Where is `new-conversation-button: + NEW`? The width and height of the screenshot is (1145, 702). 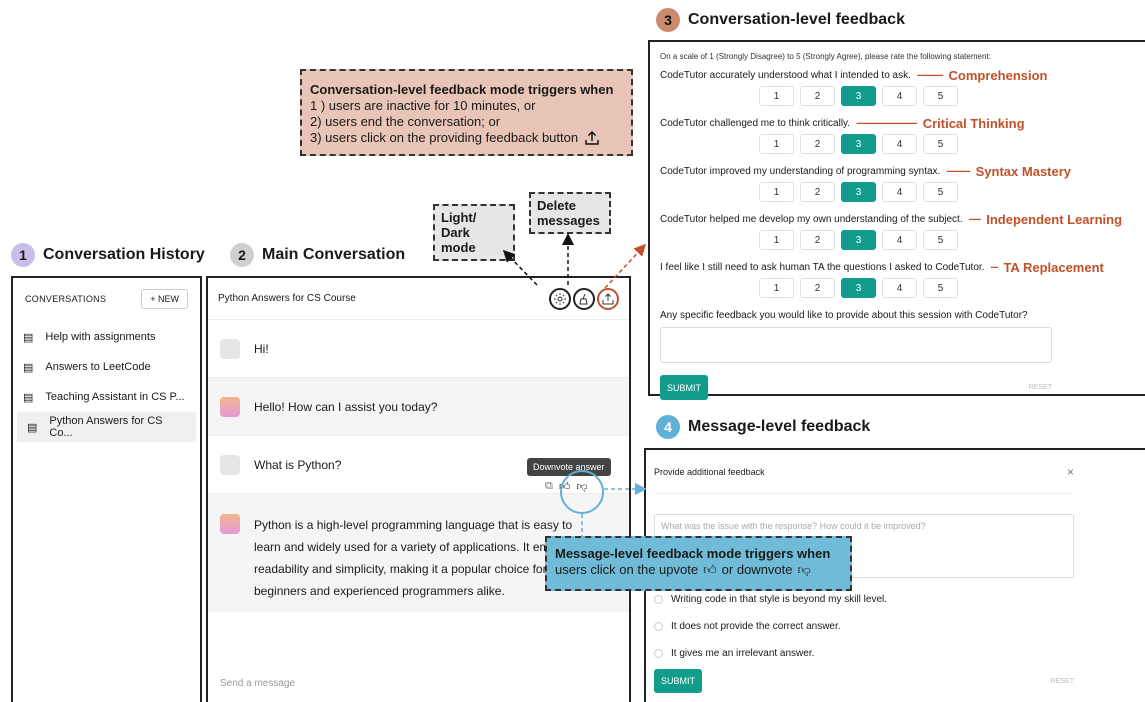
new-conversation-button: + NEW is located at coordinates (164, 299).